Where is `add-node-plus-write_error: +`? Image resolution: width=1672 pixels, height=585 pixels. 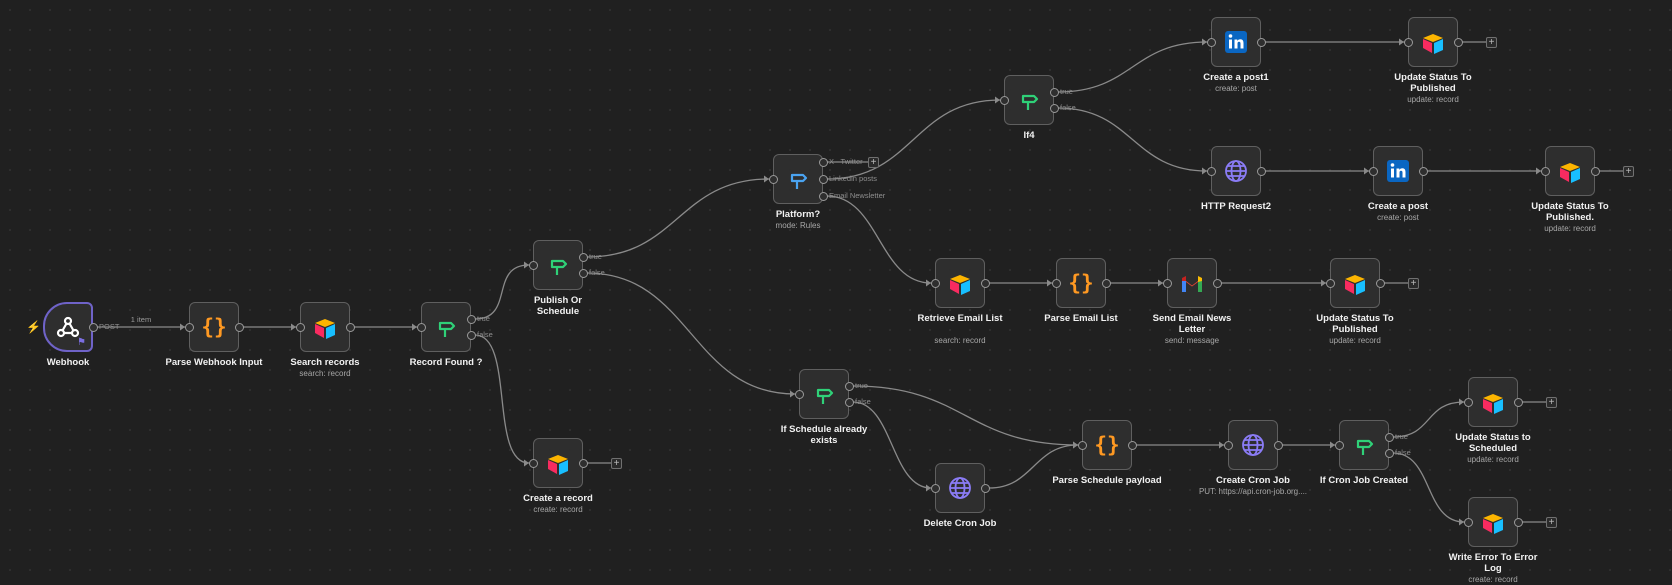 add-node-plus-write_error: + is located at coordinates (1551, 522).